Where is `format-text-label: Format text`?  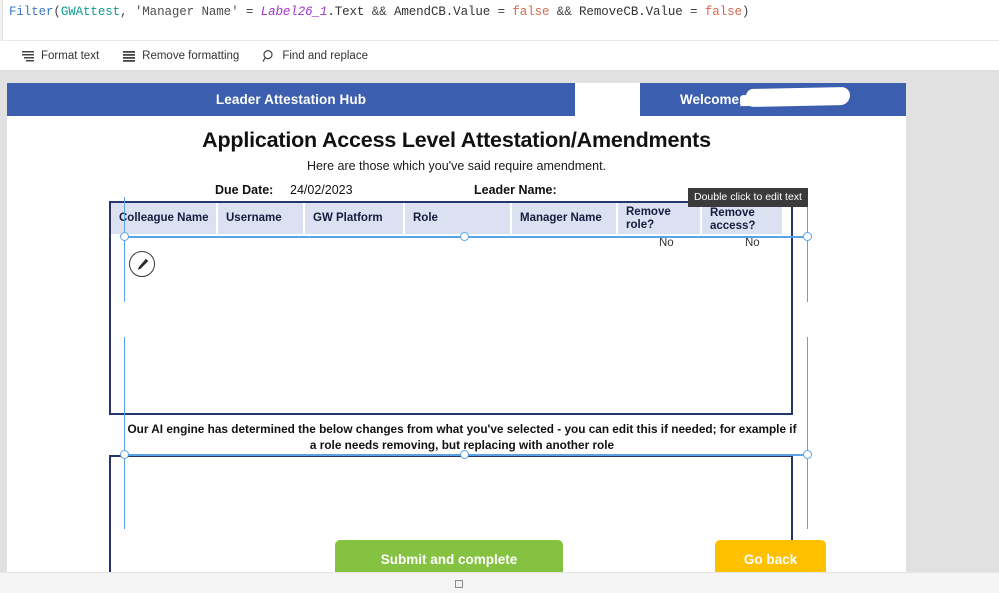
format-text-label: Format text is located at coordinates (70, 55).